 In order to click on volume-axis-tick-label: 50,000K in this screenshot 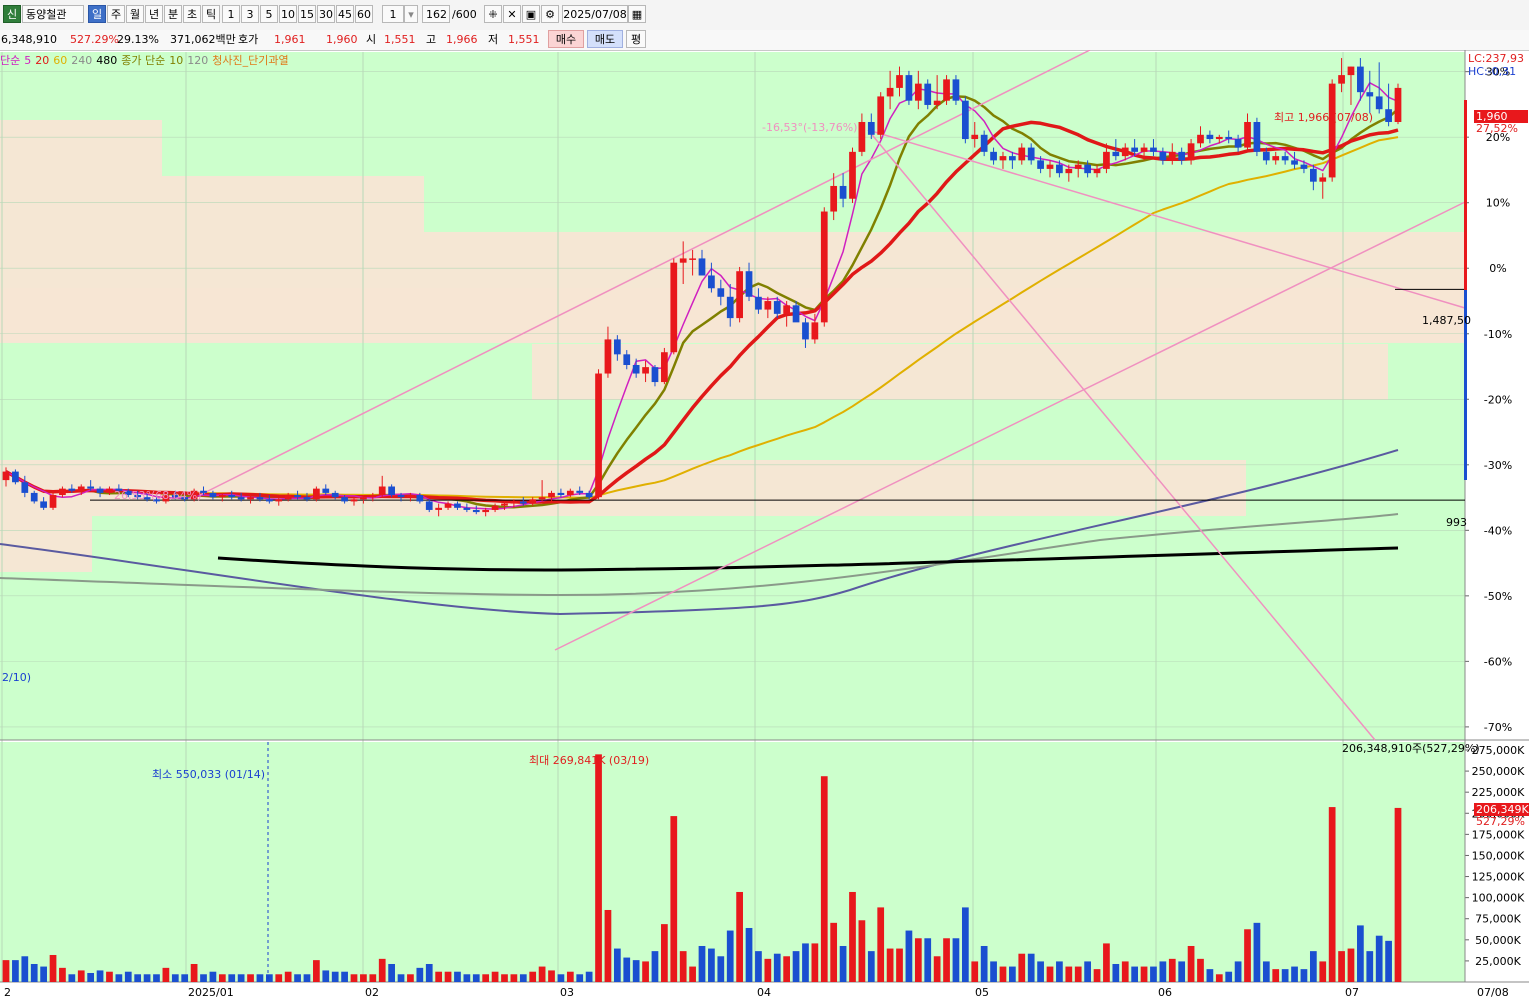, I will do `click(1498, 940)`.